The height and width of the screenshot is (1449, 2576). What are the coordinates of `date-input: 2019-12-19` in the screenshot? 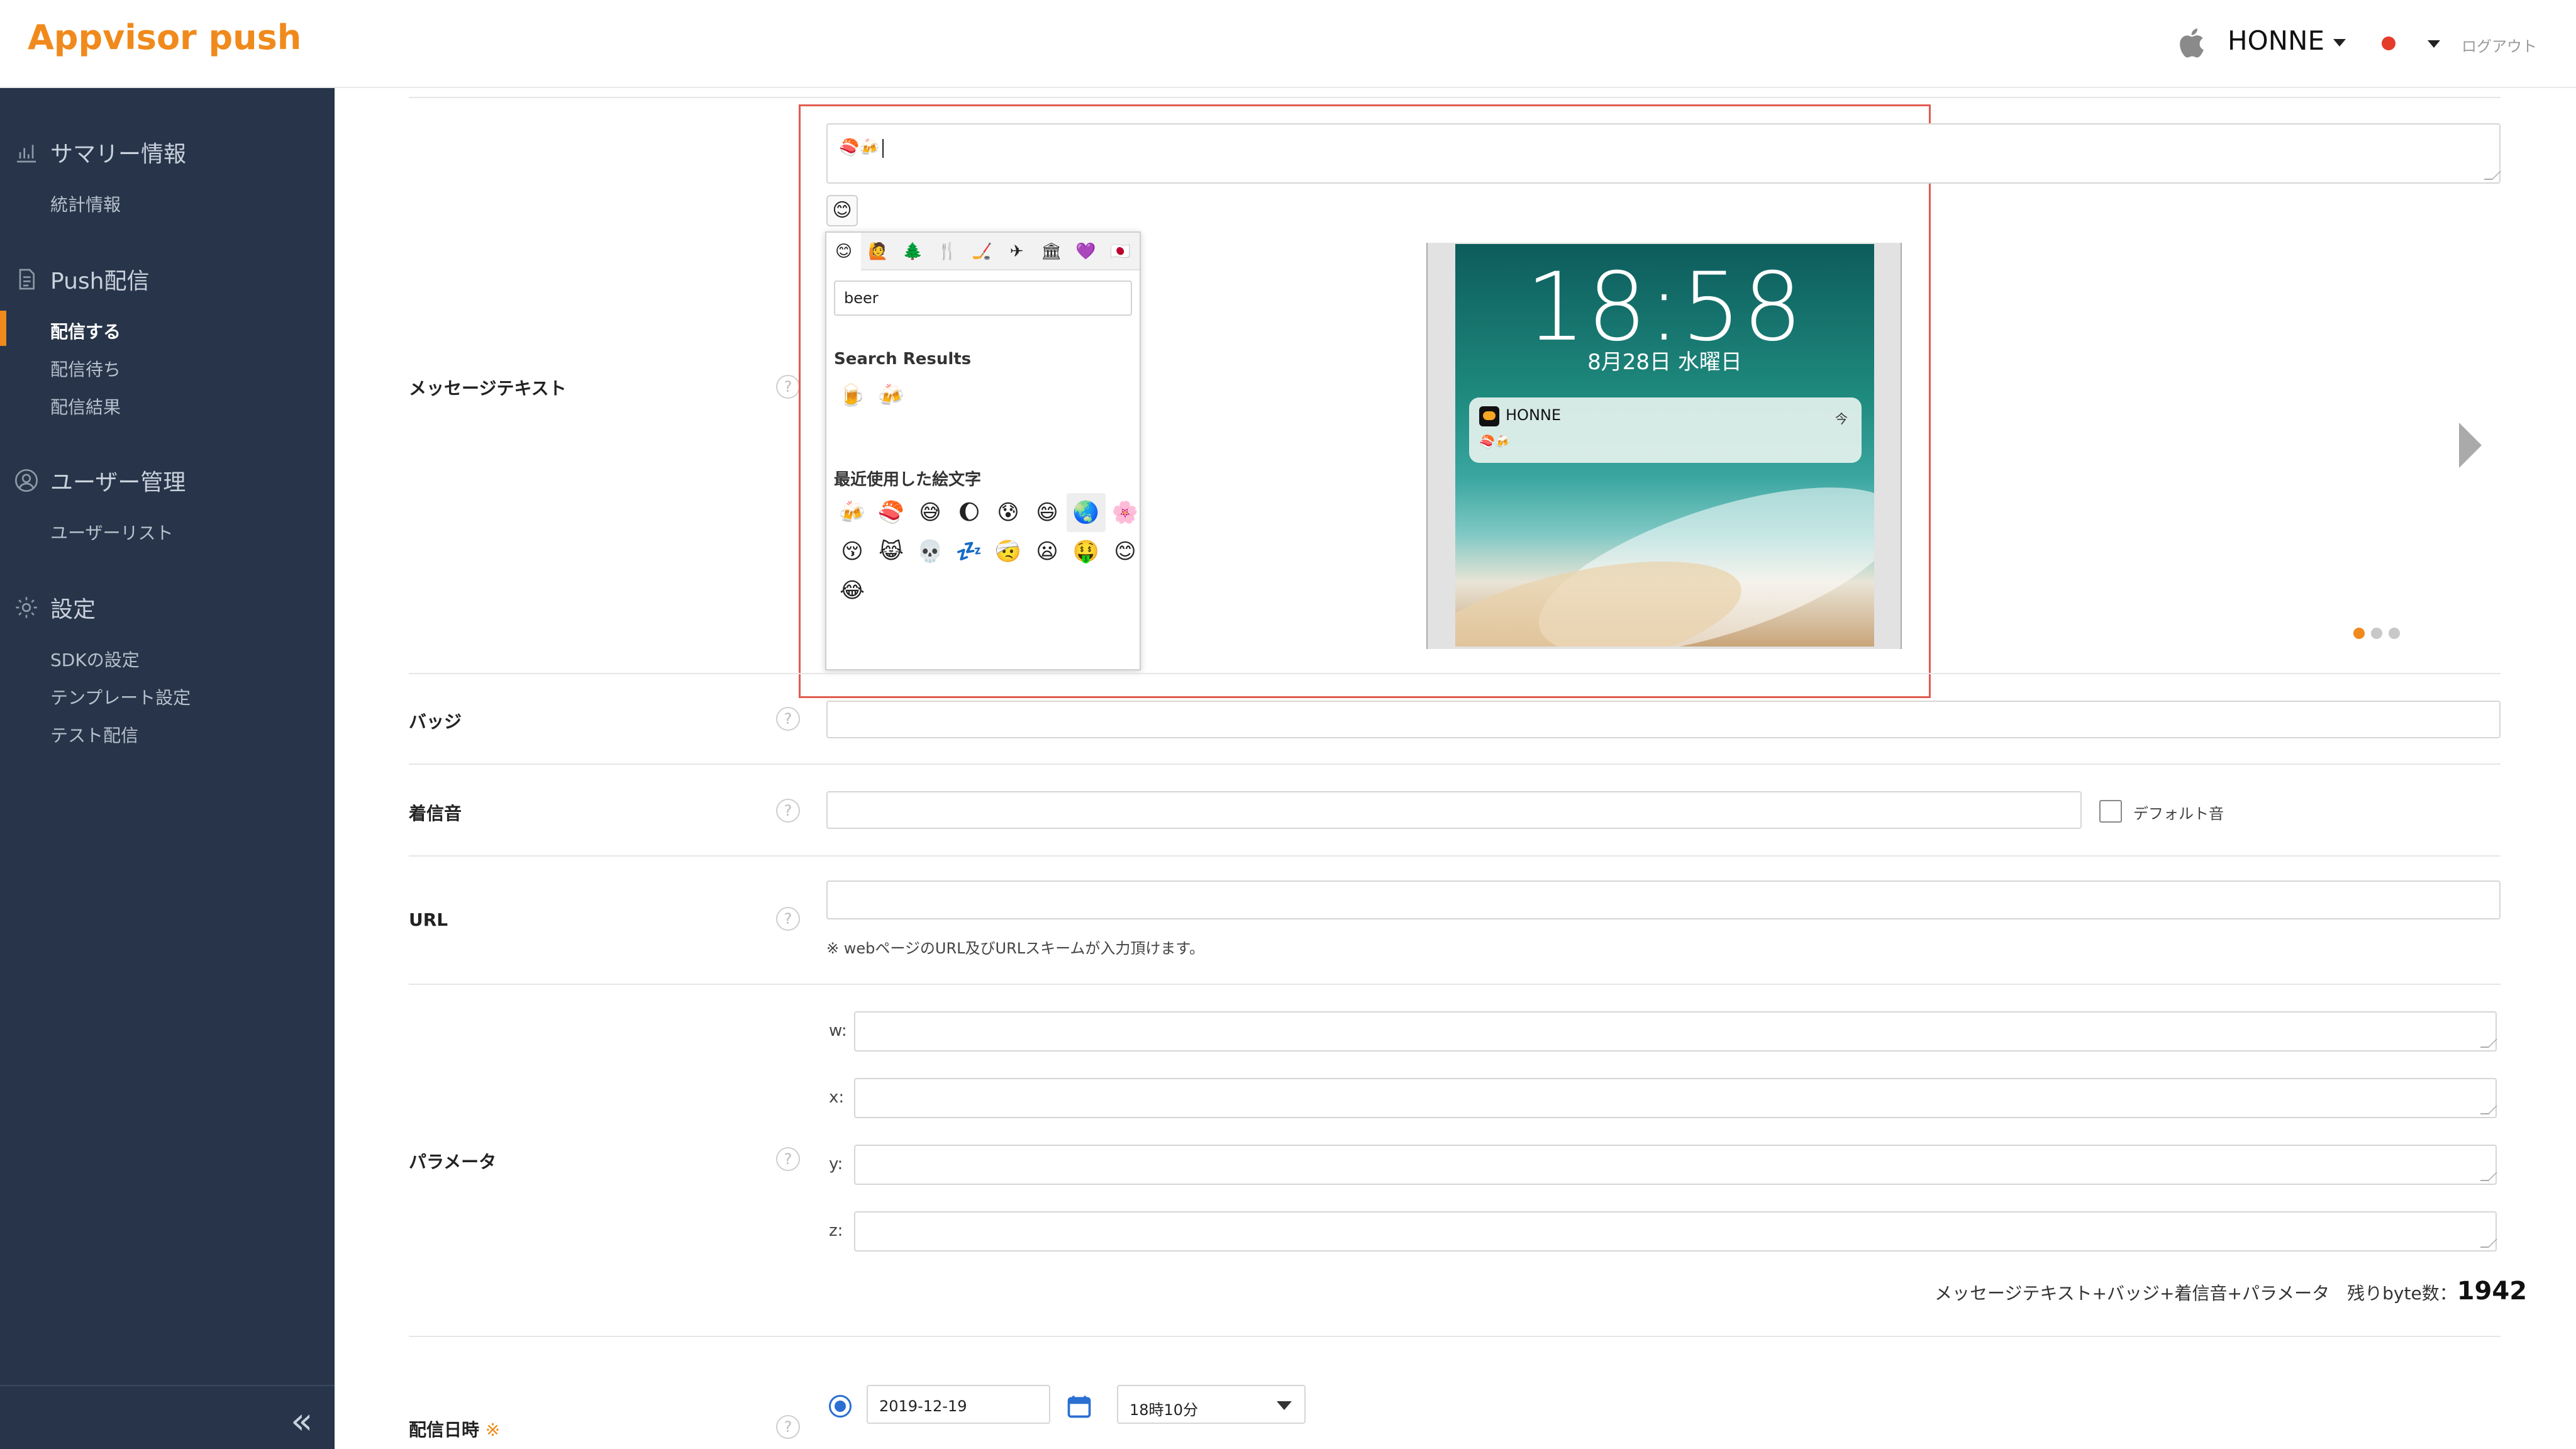 It's located at (958, 1404).